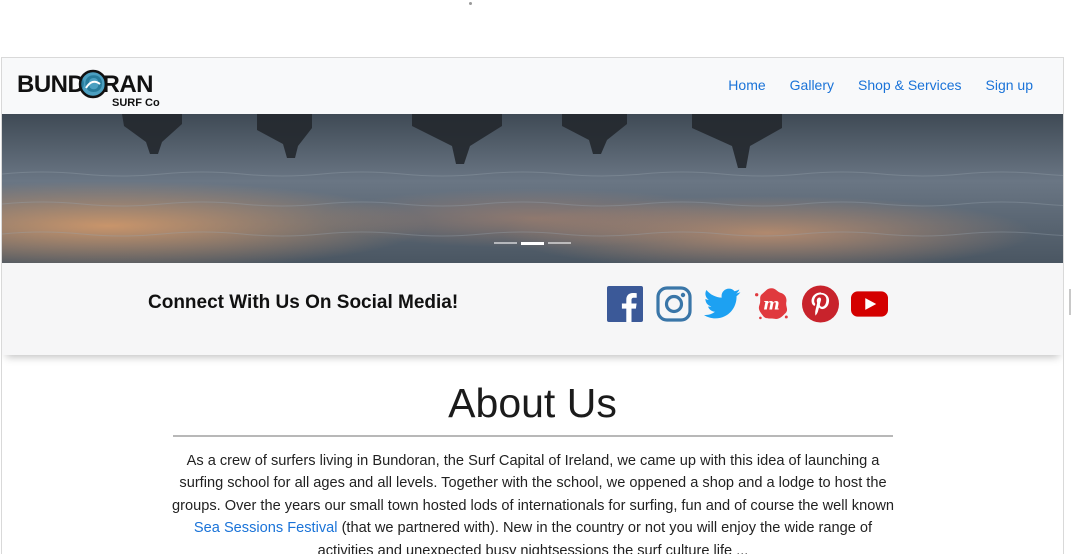 This screenshot has width=1073, height=554. I want to click on nav-home-link: Home, so click(746, 85).